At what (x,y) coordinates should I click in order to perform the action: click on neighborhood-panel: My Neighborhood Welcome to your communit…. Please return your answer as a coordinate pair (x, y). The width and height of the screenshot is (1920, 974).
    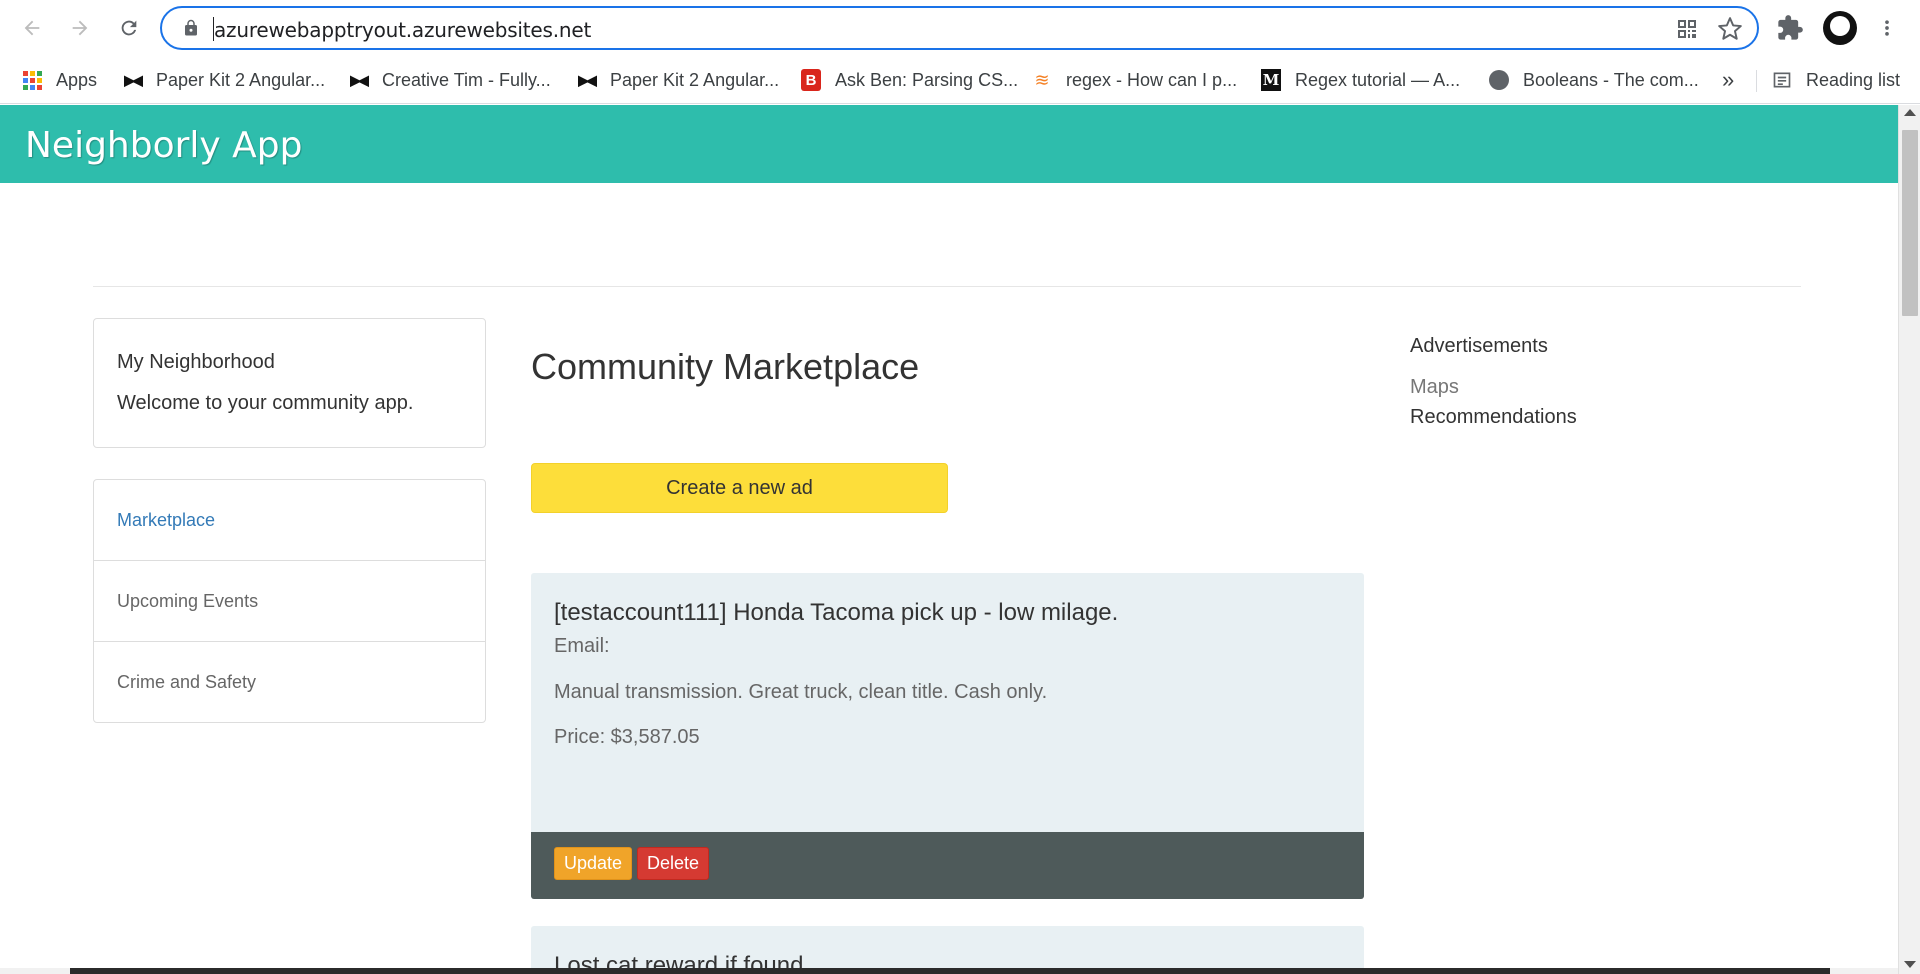
    Looking at the image, I should click on (289, 383).